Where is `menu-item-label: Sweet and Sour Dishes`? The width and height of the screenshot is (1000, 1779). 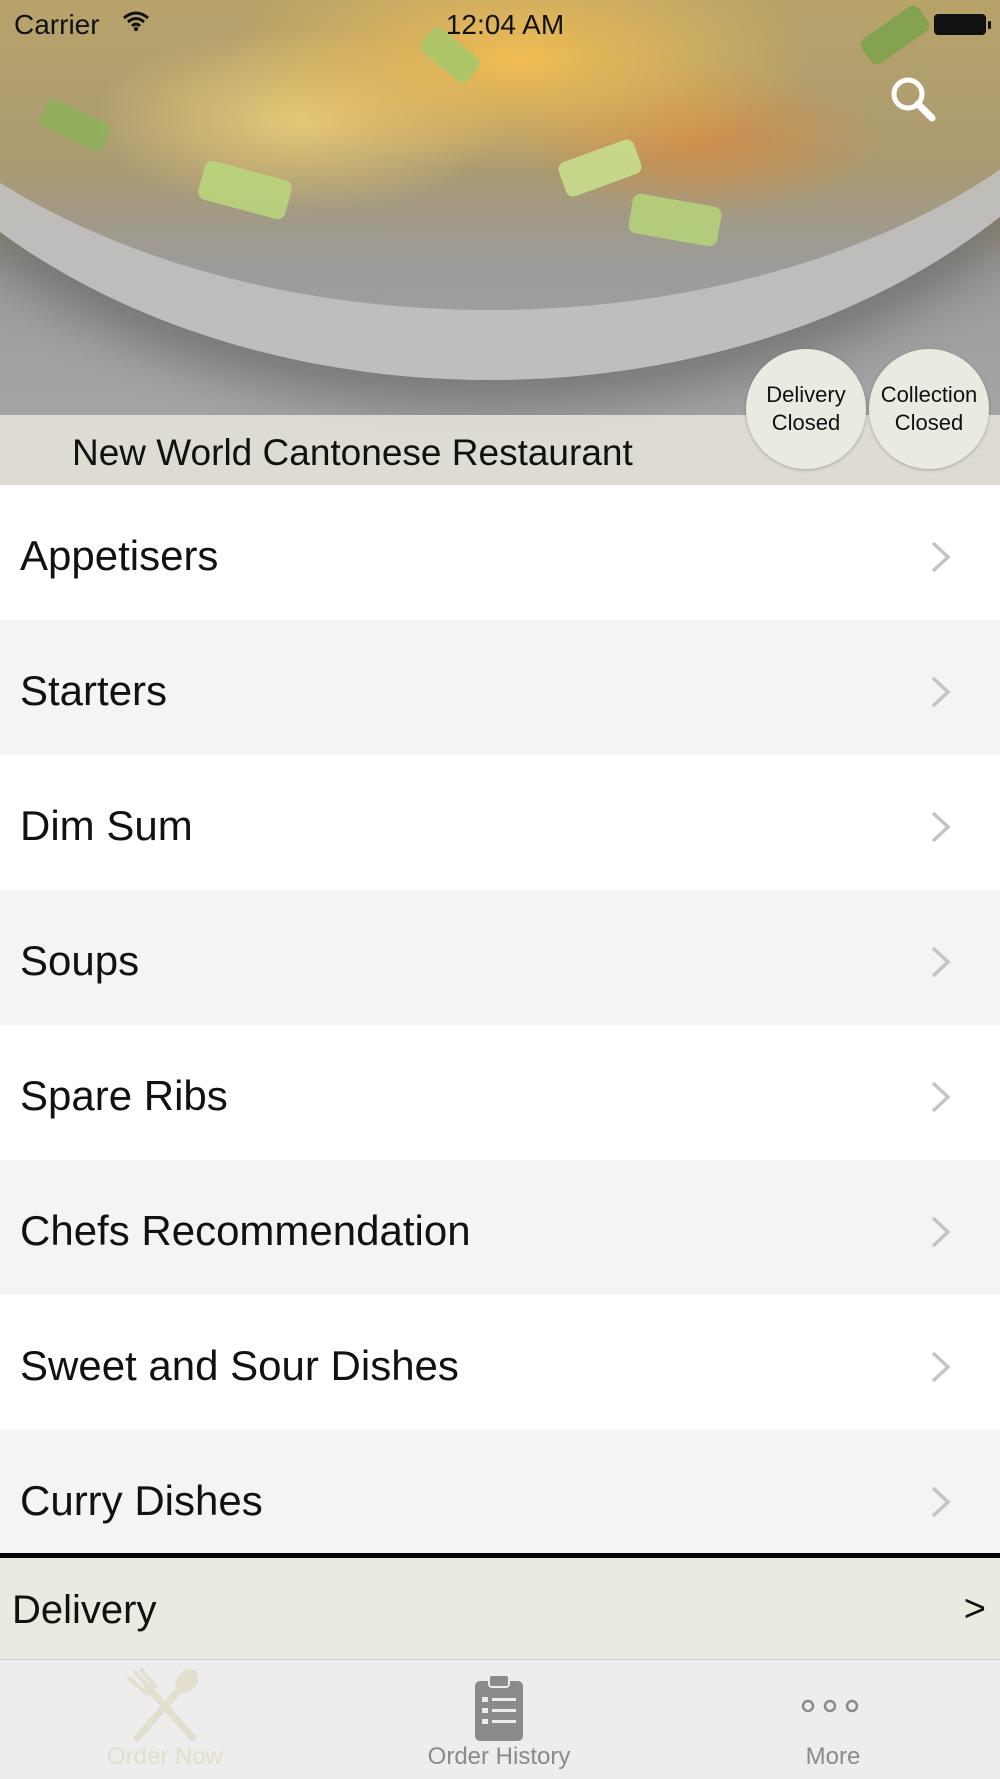
menu-item-label: Sweet and Sour Dishes is located at coordinates (239, 1365).